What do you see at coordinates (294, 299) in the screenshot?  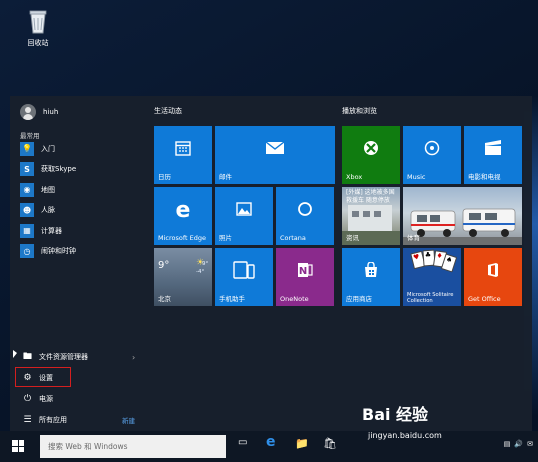 I see `tile-label: OneNote` at bounding box center [294, 299].